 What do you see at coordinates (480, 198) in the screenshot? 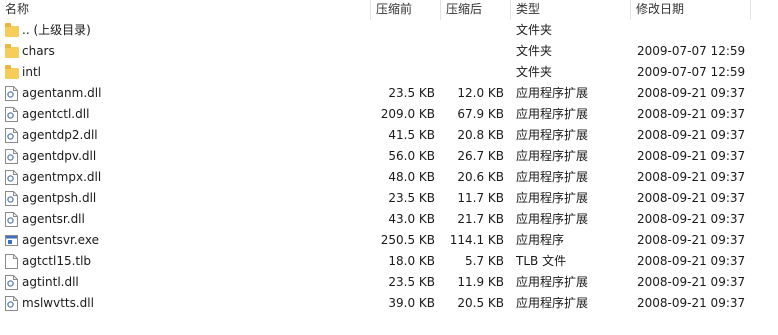
I see `compressed-size: 11.7 KB` at bounding box center [480, 198].